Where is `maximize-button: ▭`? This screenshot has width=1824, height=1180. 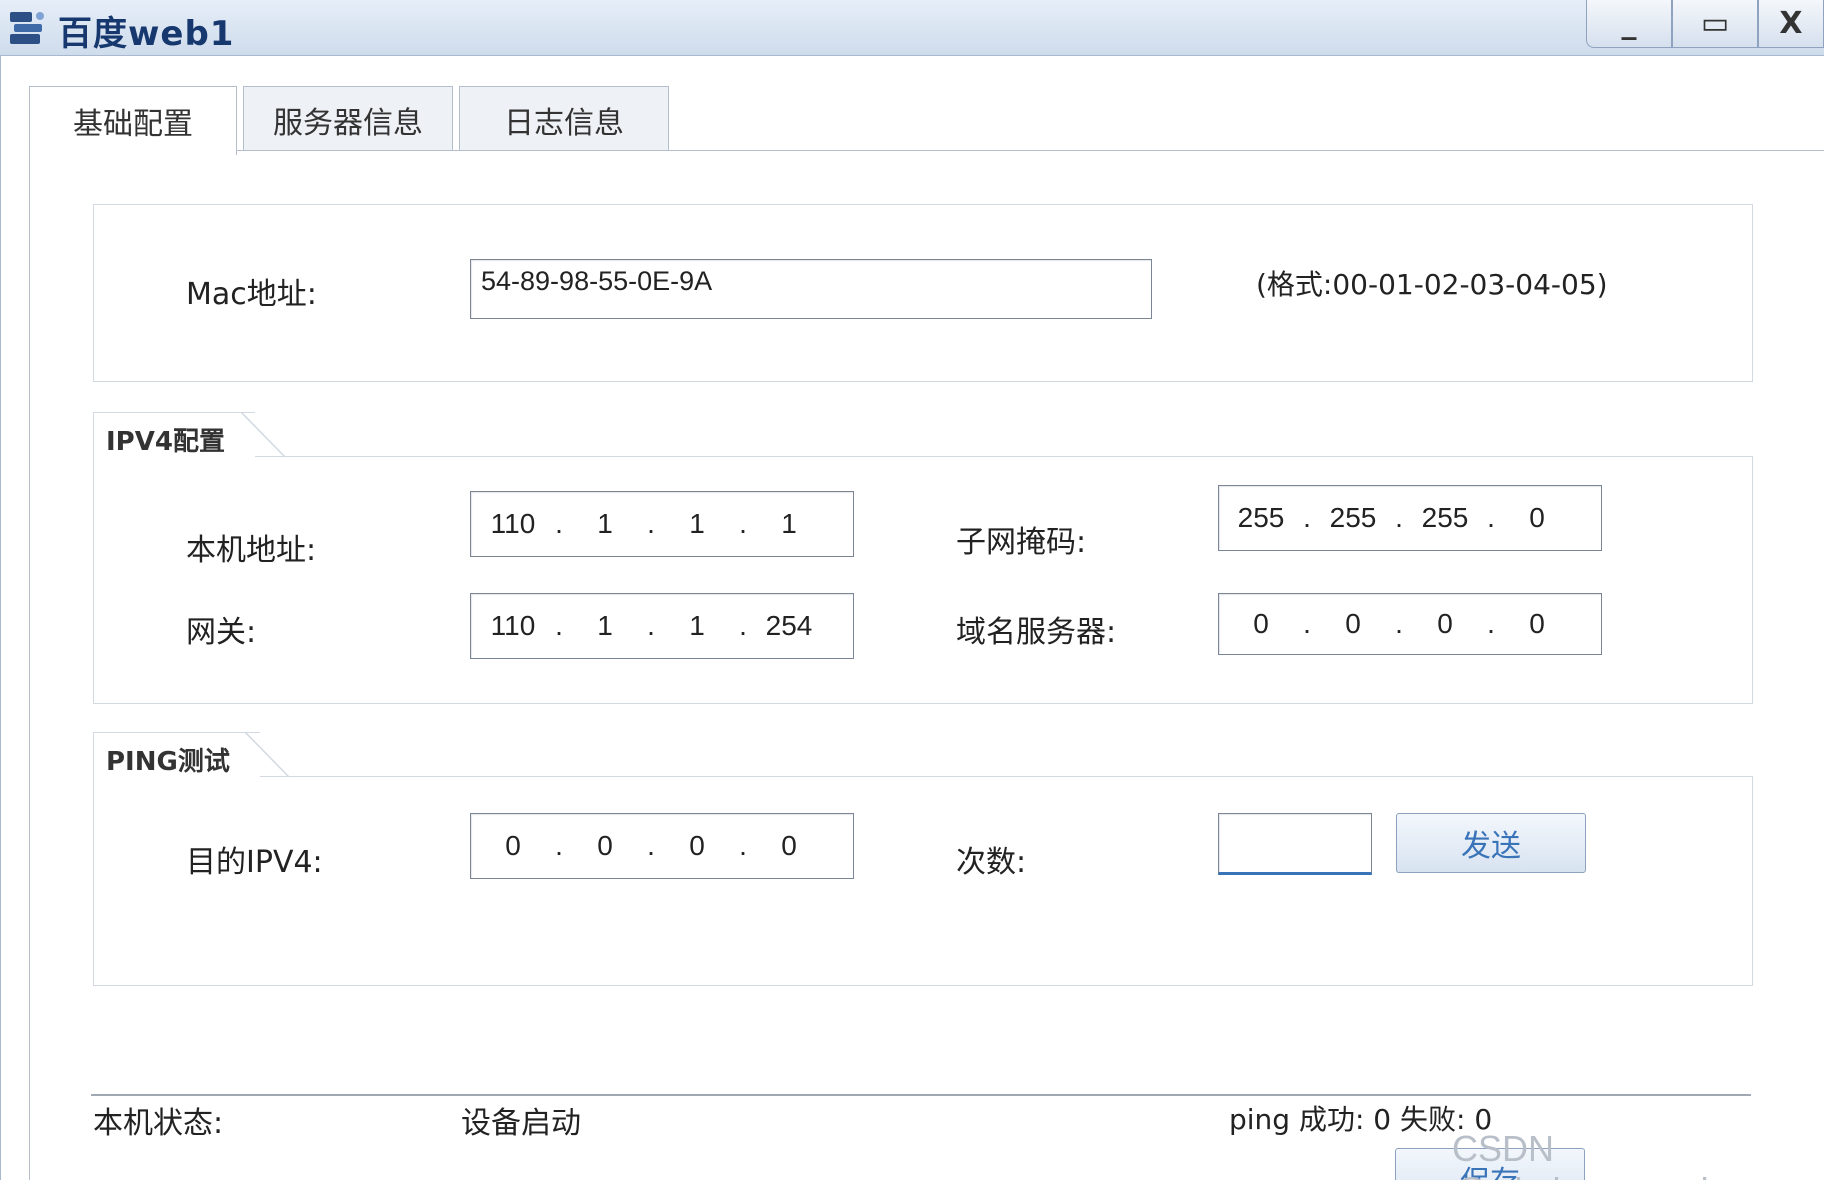 maximize-button: ▭ is located at coordinates (1715, 24).